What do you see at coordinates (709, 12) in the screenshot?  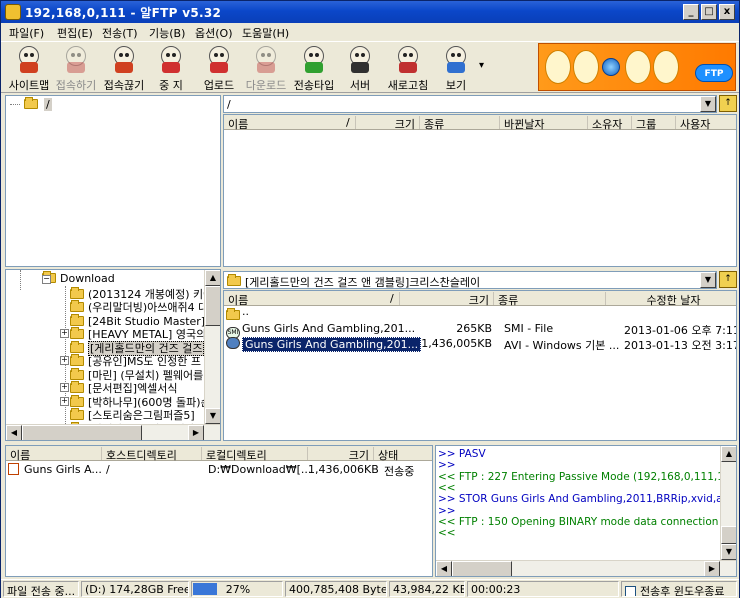 I see `maximize-button: □` at bounding box center [709, 12].